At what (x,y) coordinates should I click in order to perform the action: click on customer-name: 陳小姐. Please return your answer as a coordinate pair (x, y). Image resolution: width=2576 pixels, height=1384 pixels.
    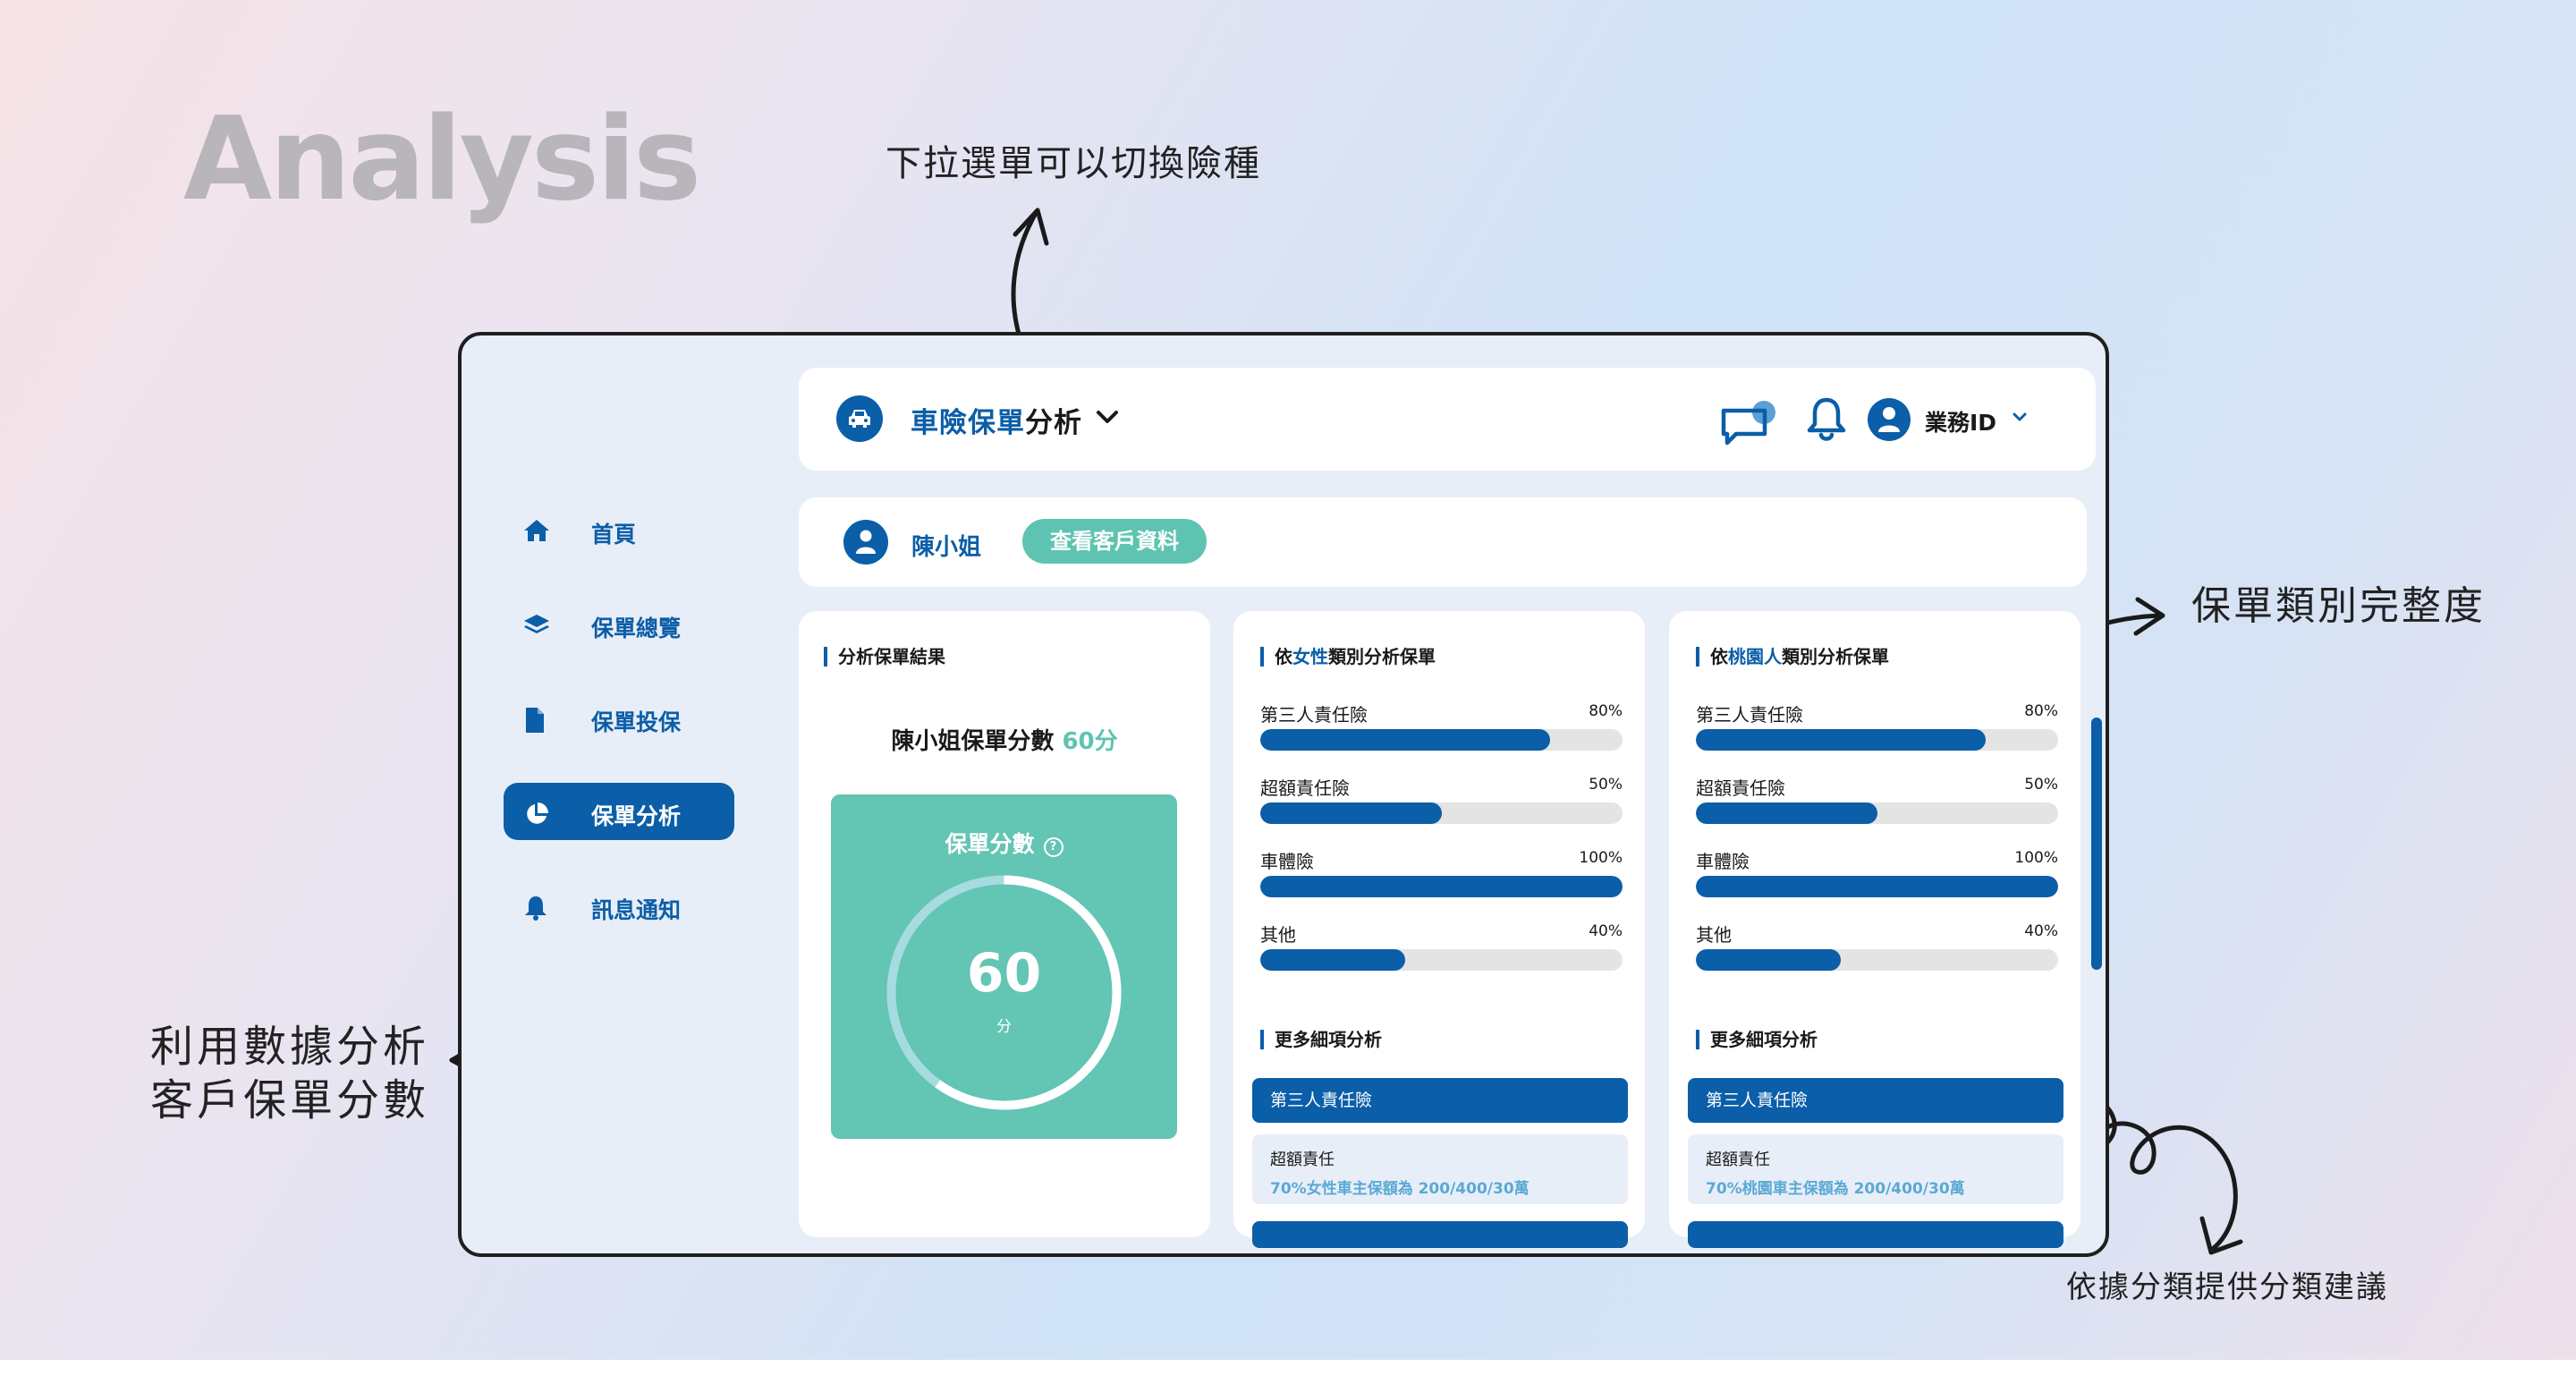
    Looking at the image, I should click on (946, 547).